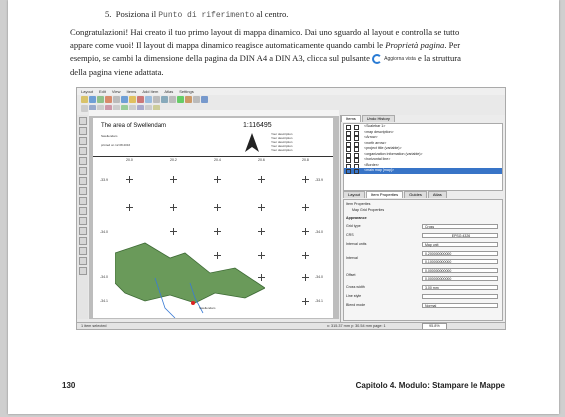  I want to click on props-tabs: Layout Item Properties Guides Atlas, so click(395, 194).